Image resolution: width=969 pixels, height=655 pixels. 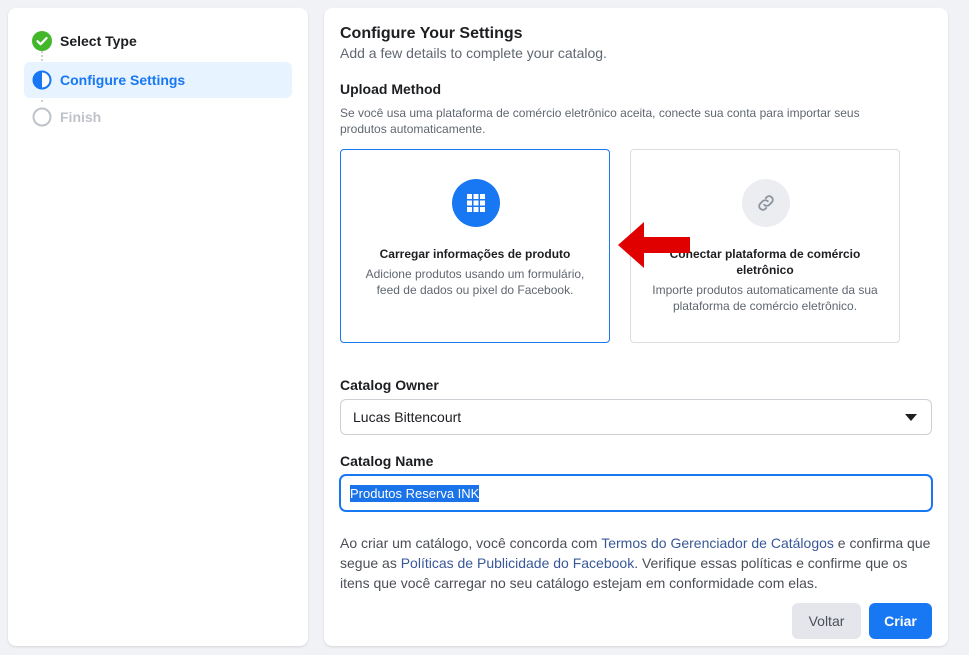 I want to click on grid-icon, so click(x=476, y=203).